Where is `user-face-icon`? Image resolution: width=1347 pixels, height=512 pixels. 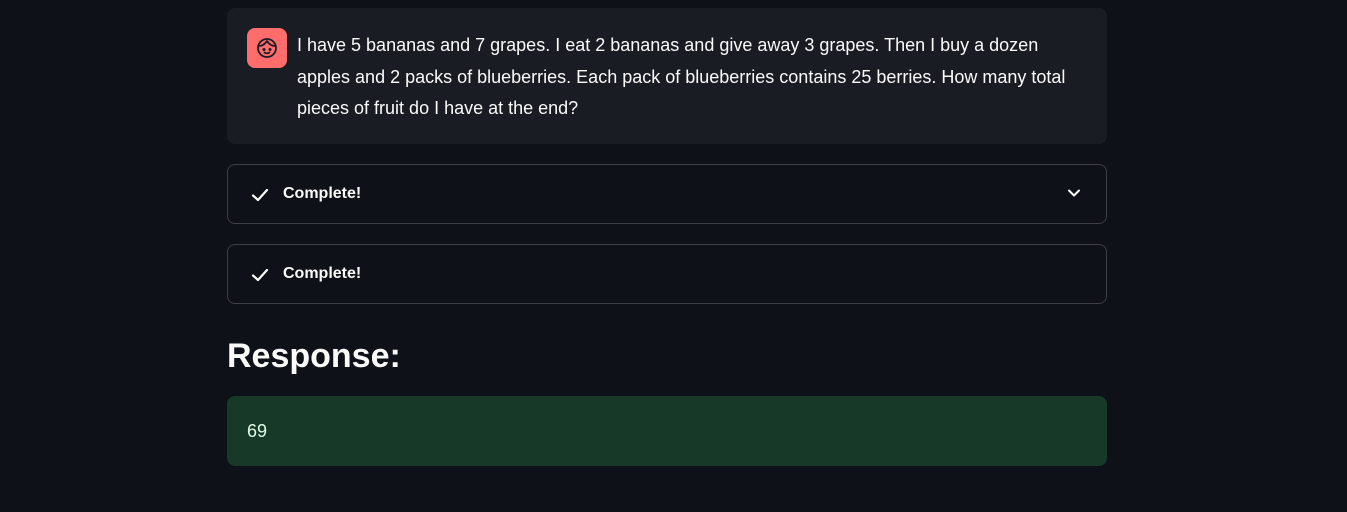 user-face-icon is located at coordinates (267, 48).